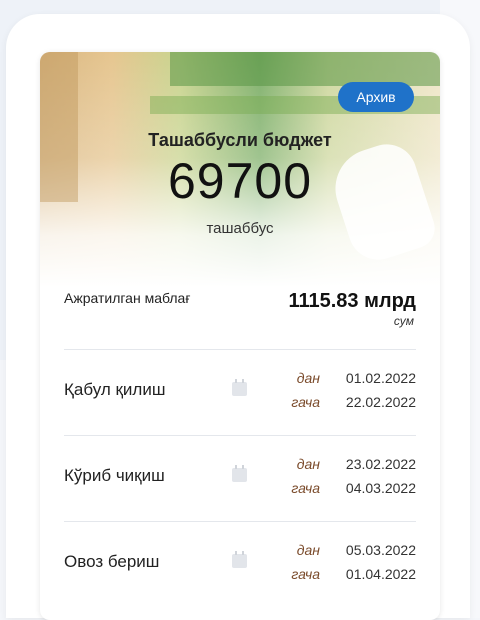 The height and width of the screenshot is (620, 480). What do you see at coordinates (240, 181) in the screenshot?
I see `initiatives-count: 69700` at bounding box center [240, 181].